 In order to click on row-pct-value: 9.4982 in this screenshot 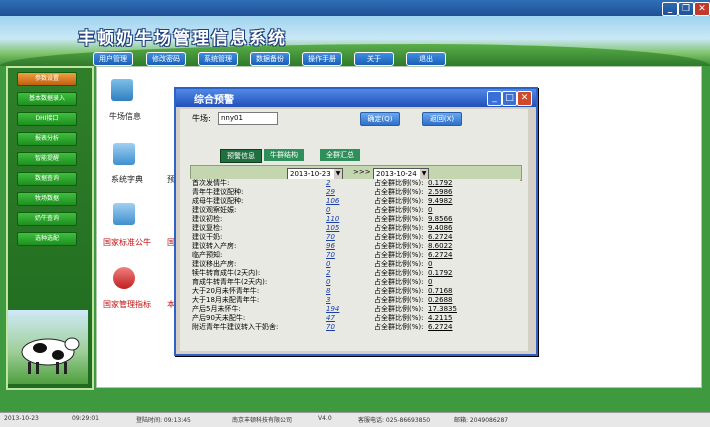, I will do `click(440, 201)`.